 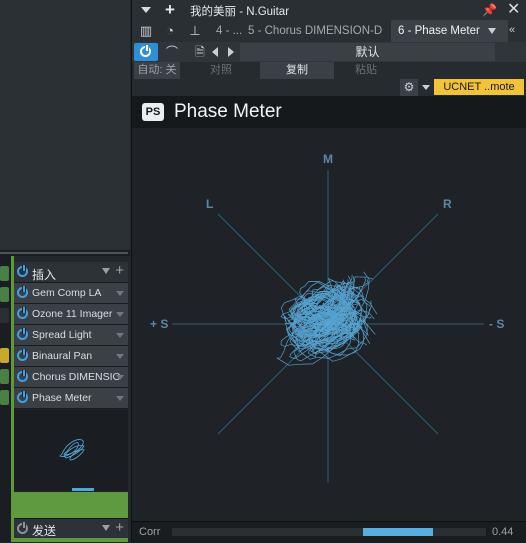 I want to click on correlation-footer: Corr 0.44, so click(x=329, y=532).